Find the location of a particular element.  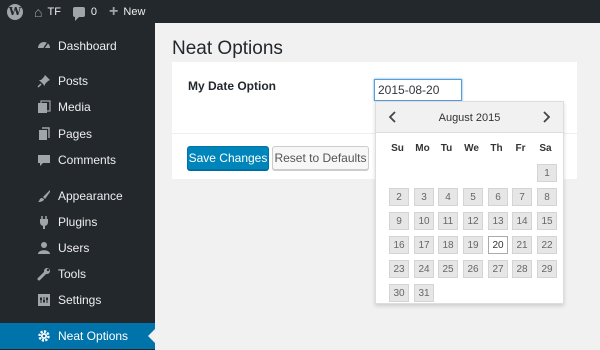

sidebar-item-settings: Settings is located at coordinates (77, 300).